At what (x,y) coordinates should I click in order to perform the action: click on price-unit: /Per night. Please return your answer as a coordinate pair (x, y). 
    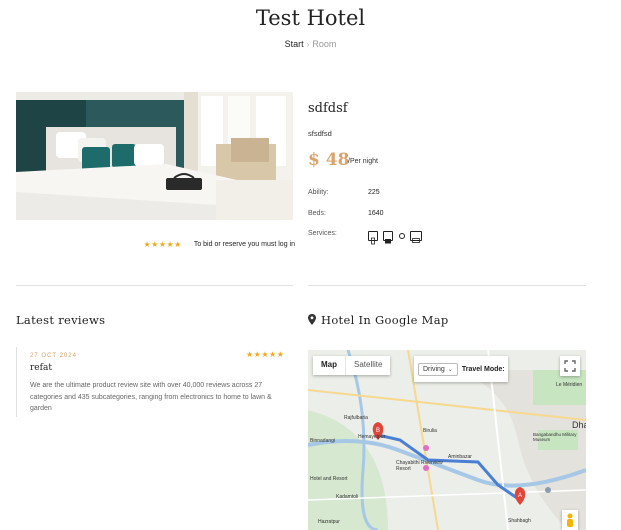
    Looking at the image, I should click on (363, 161).